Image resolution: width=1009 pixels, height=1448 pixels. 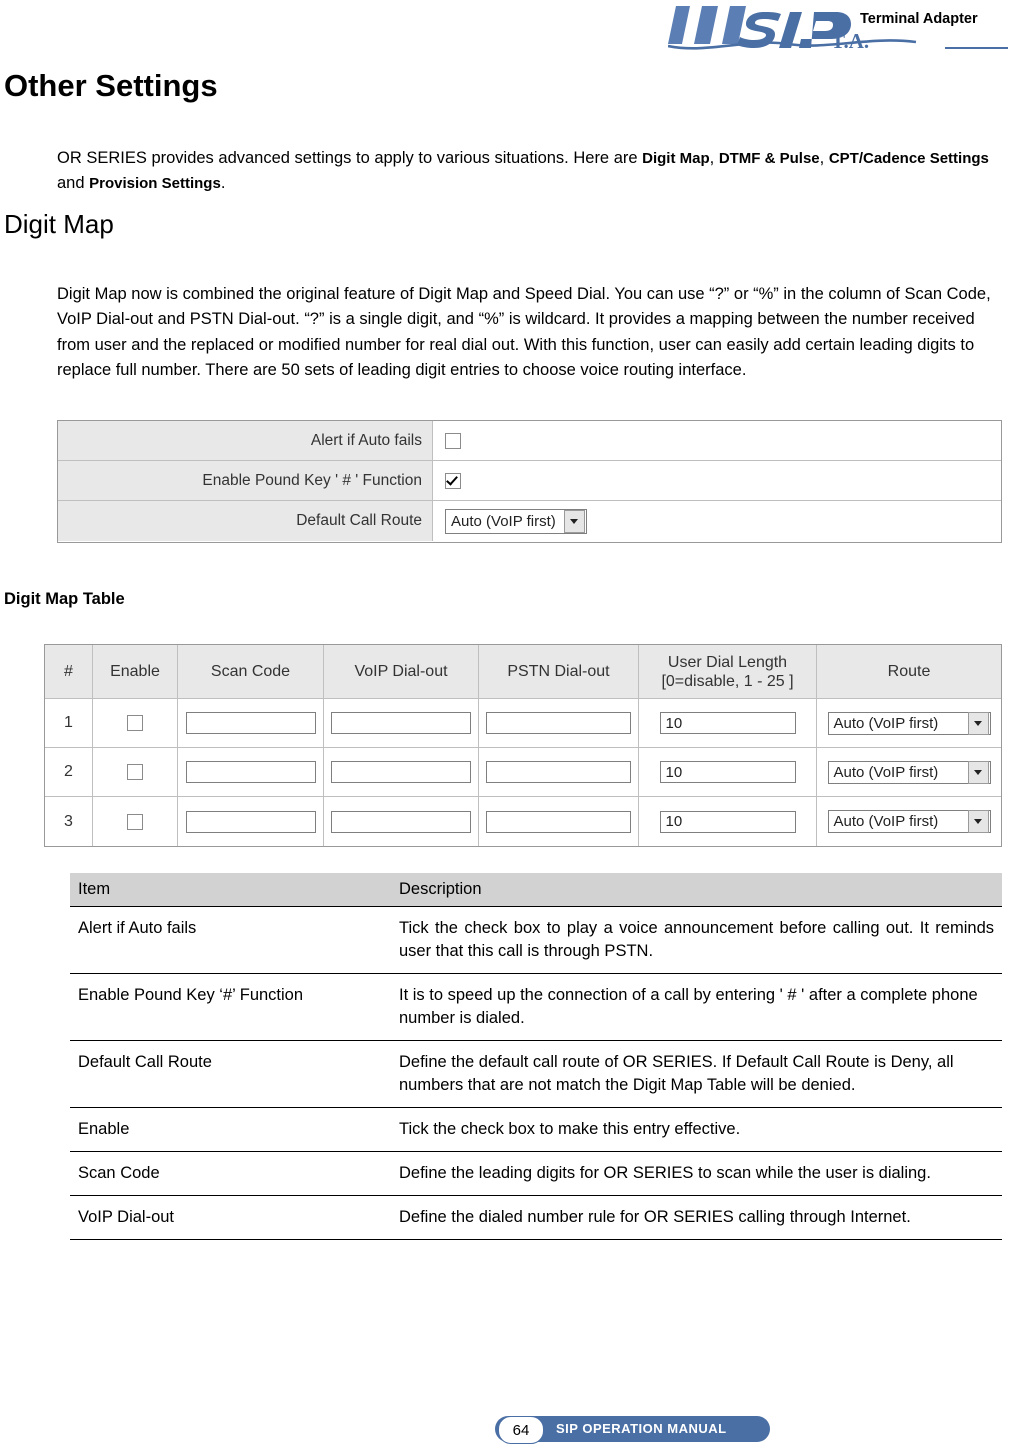 I want to click on sip-logo-svg: T.A., so click(x=792, y=29).